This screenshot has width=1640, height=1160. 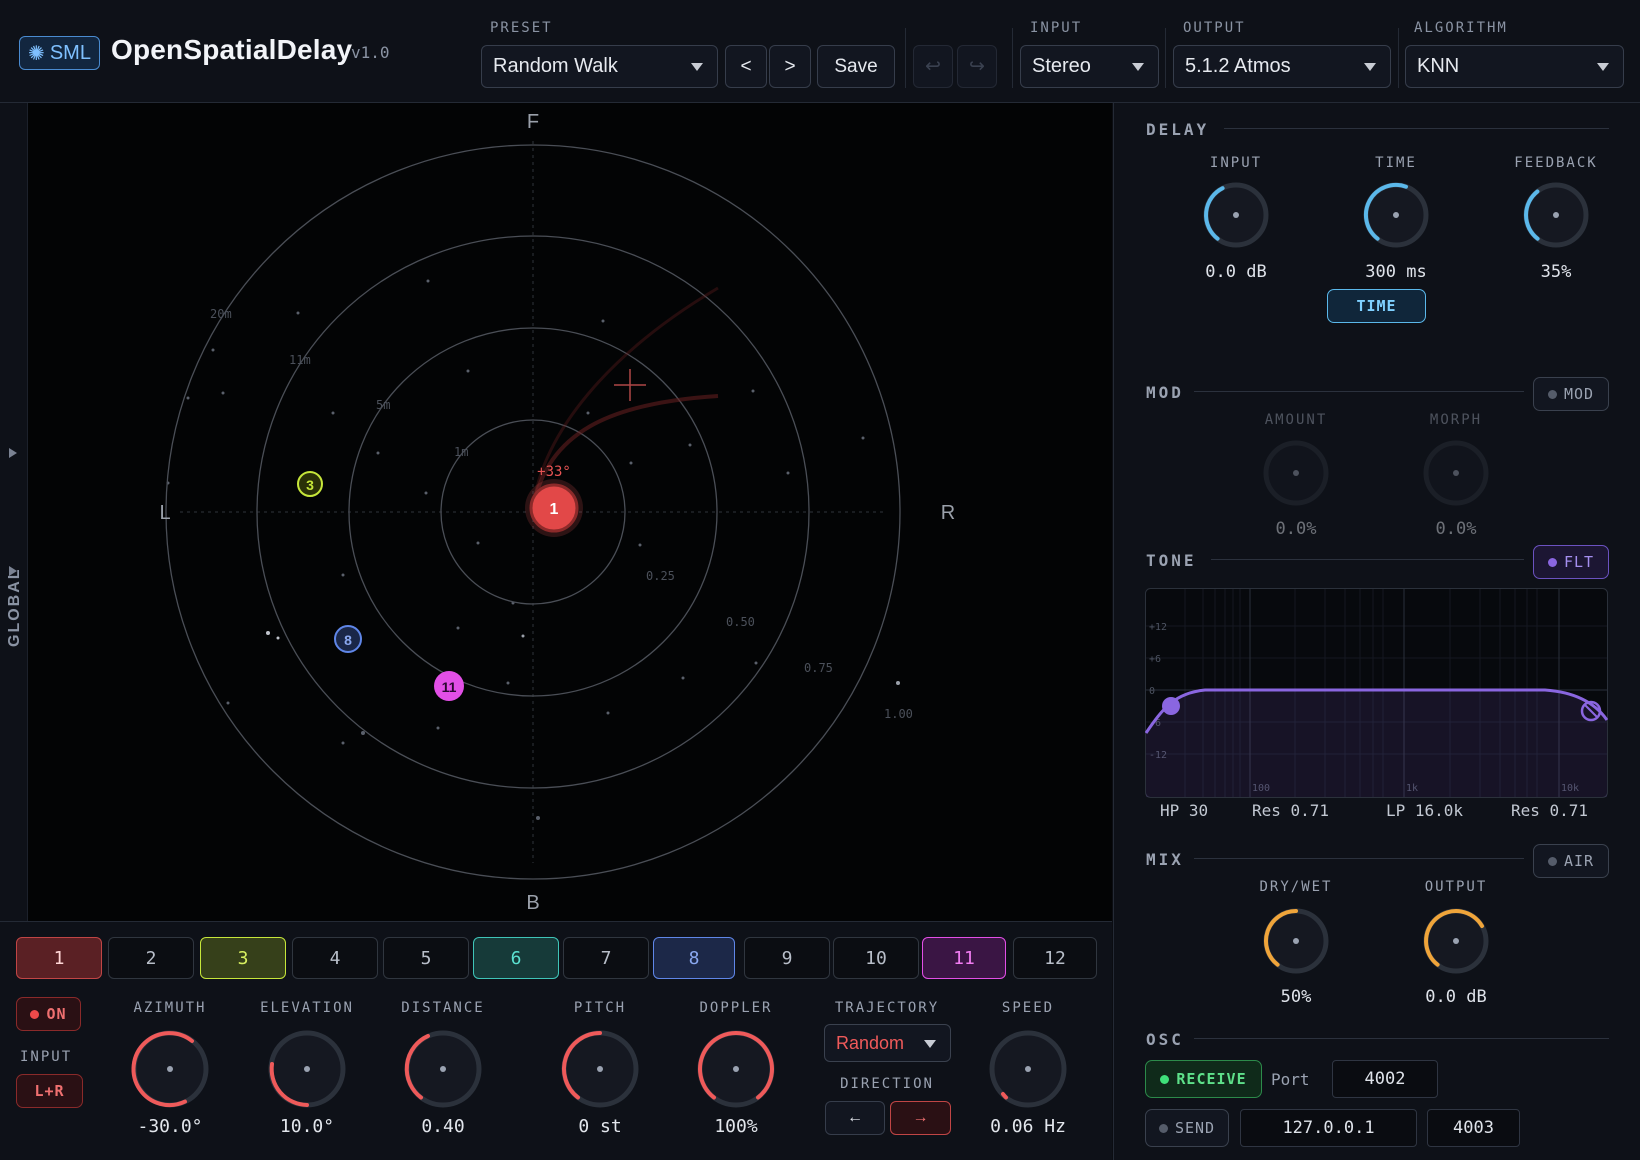 I want to click on mod-amount-label: AMOUNT, so click(x=1296, y=420).